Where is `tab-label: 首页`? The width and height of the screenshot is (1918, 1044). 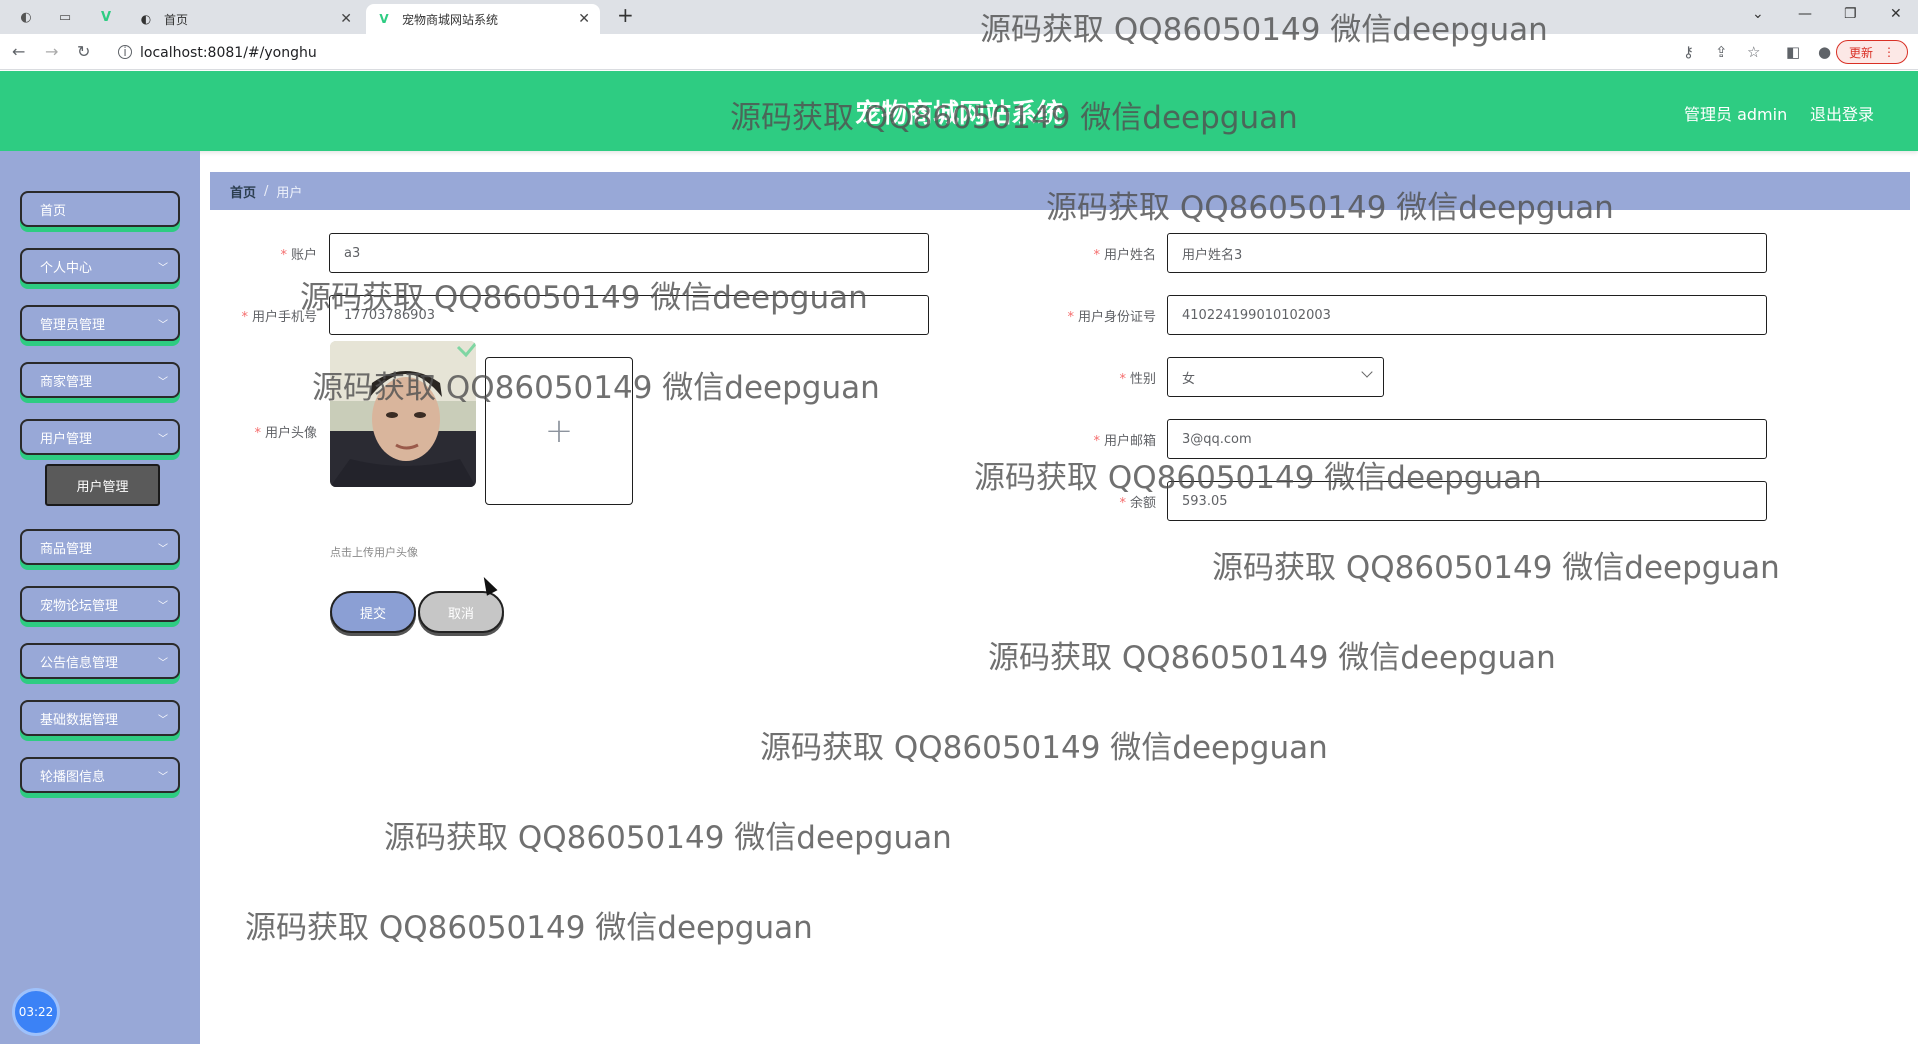 tab-label: 首页 is located at coordinates (176, 19).